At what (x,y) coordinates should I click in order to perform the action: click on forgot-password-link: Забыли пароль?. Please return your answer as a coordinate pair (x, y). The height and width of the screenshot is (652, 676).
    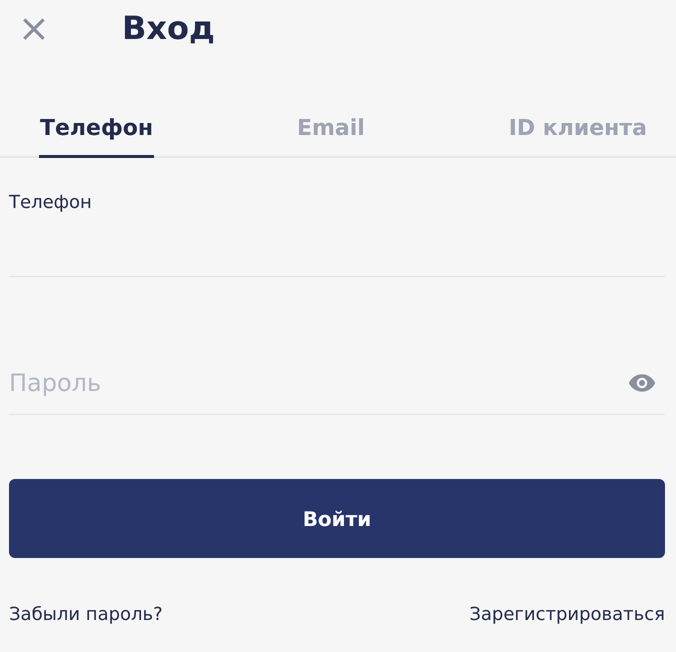
    Looking at the image, I should click on (86, 614).